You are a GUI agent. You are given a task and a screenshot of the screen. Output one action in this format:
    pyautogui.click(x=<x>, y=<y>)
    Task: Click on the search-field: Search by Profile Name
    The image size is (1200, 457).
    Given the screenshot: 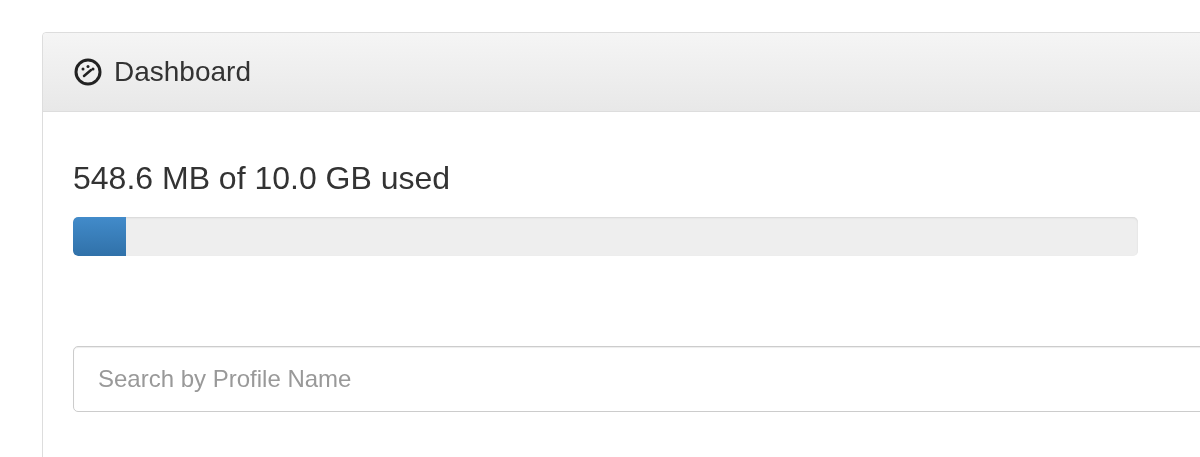 What is the action you would take?
    pyautogui.click(x=636, y=379)
    